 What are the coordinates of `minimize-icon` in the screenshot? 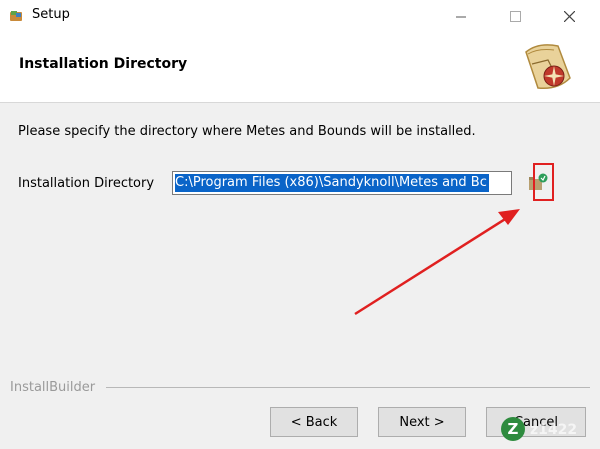 It's located at (460, 16).